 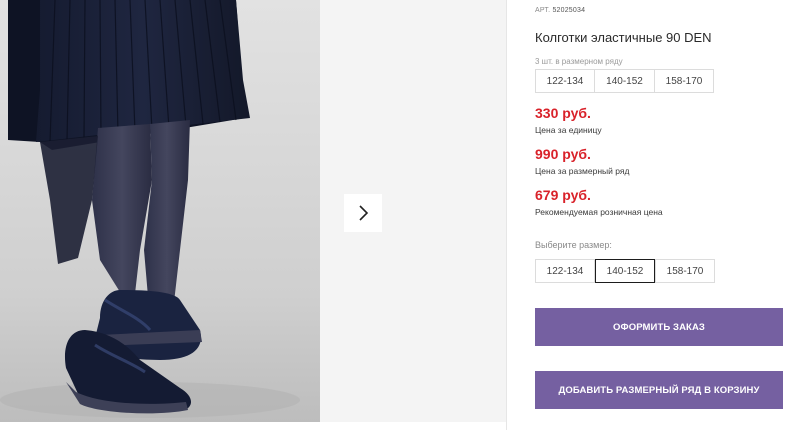 What do you see at coordinates (685, 271) in the screenshot?
I see `size-option-158-170: 158-170` at bounding box center [685, 271].